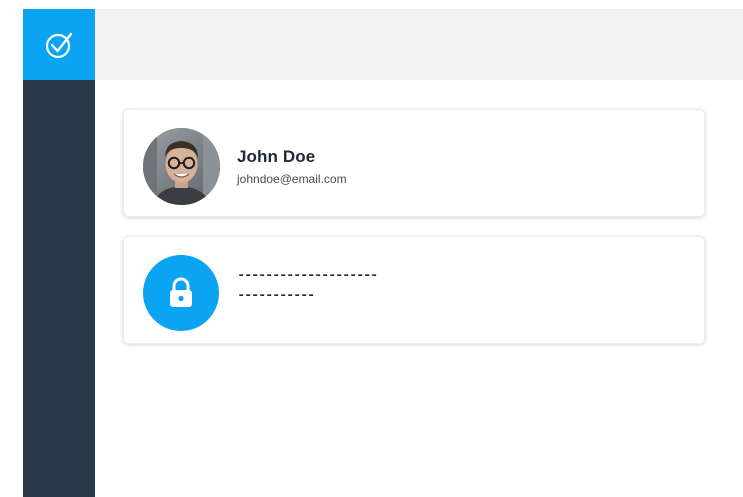 The height and width of the screenshot is (497, 743). What do you see at coordinates (276, 296) in the screenshot?
I see `password-mask-line-2: -----------` at bounding box center [276, 296].